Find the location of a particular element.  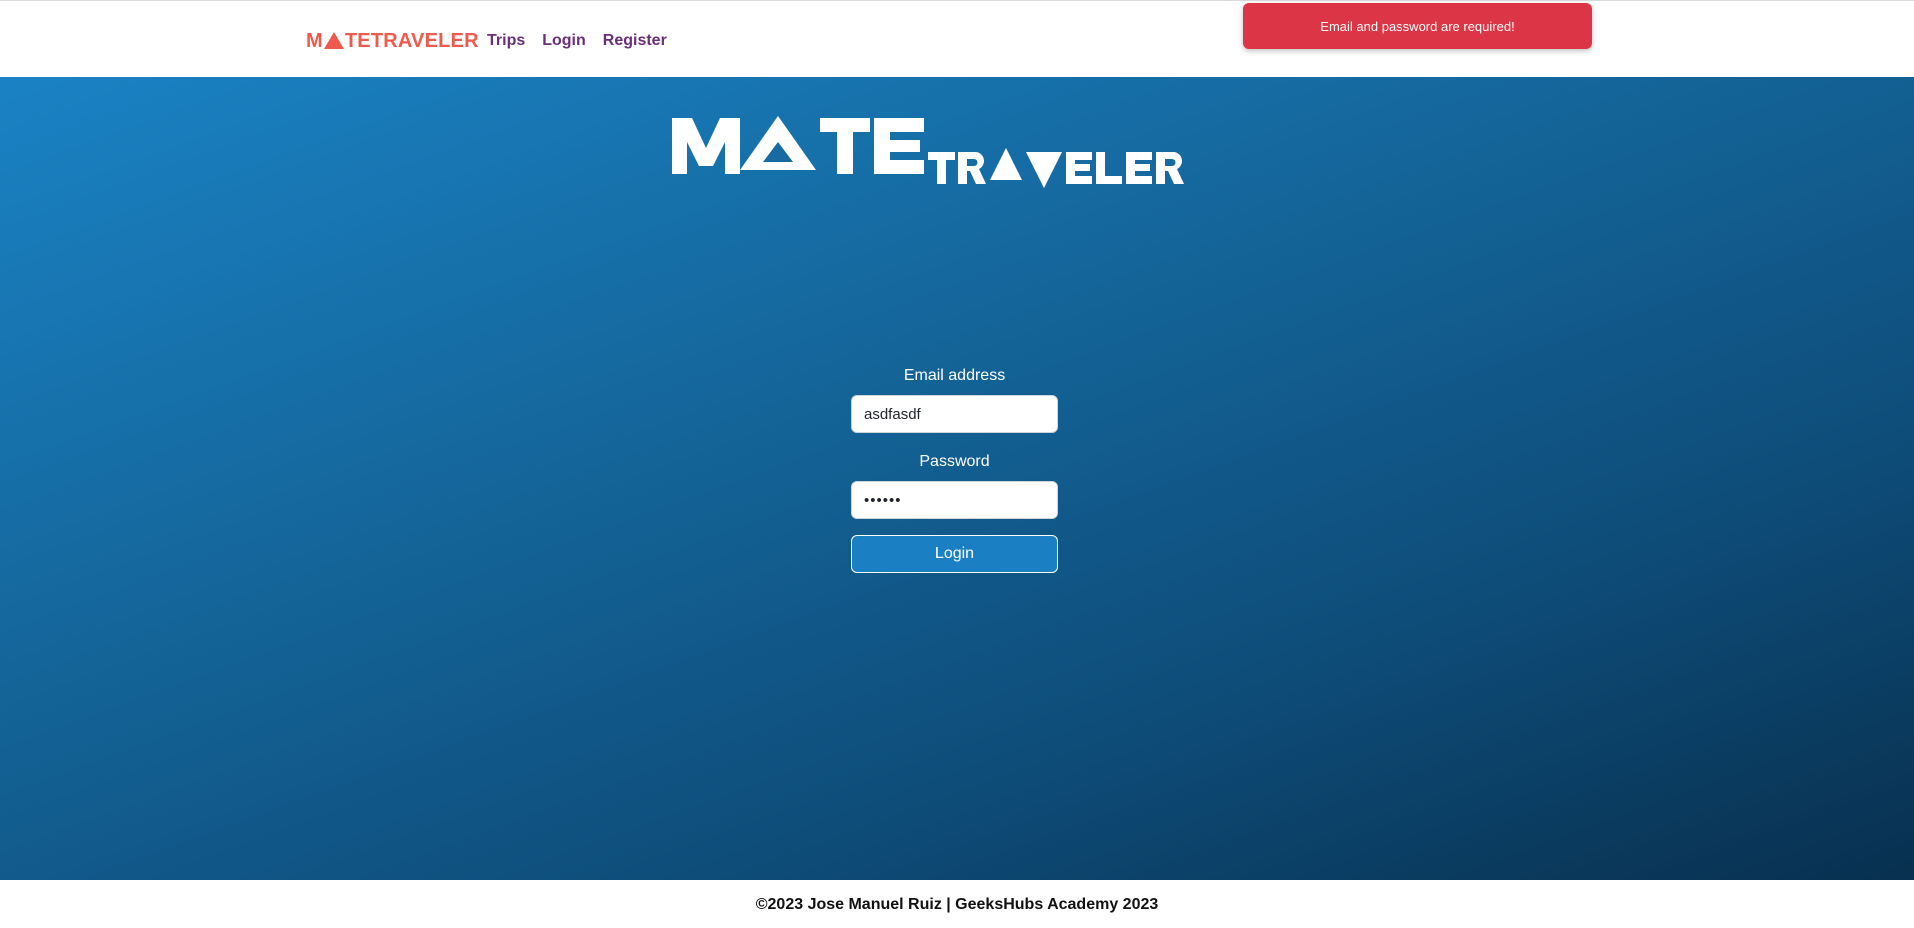

triangle-icon is located at coordinates (333, 40).